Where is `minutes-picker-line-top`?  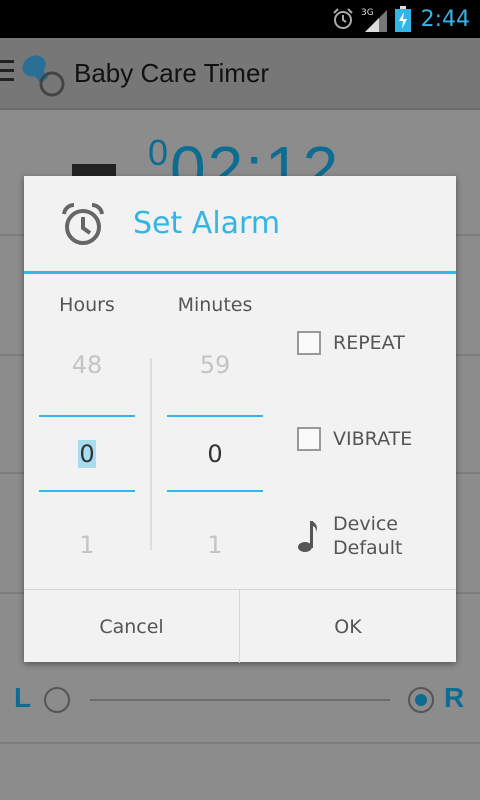 minutes-picker-line-top is located at coordinates (215, 416).